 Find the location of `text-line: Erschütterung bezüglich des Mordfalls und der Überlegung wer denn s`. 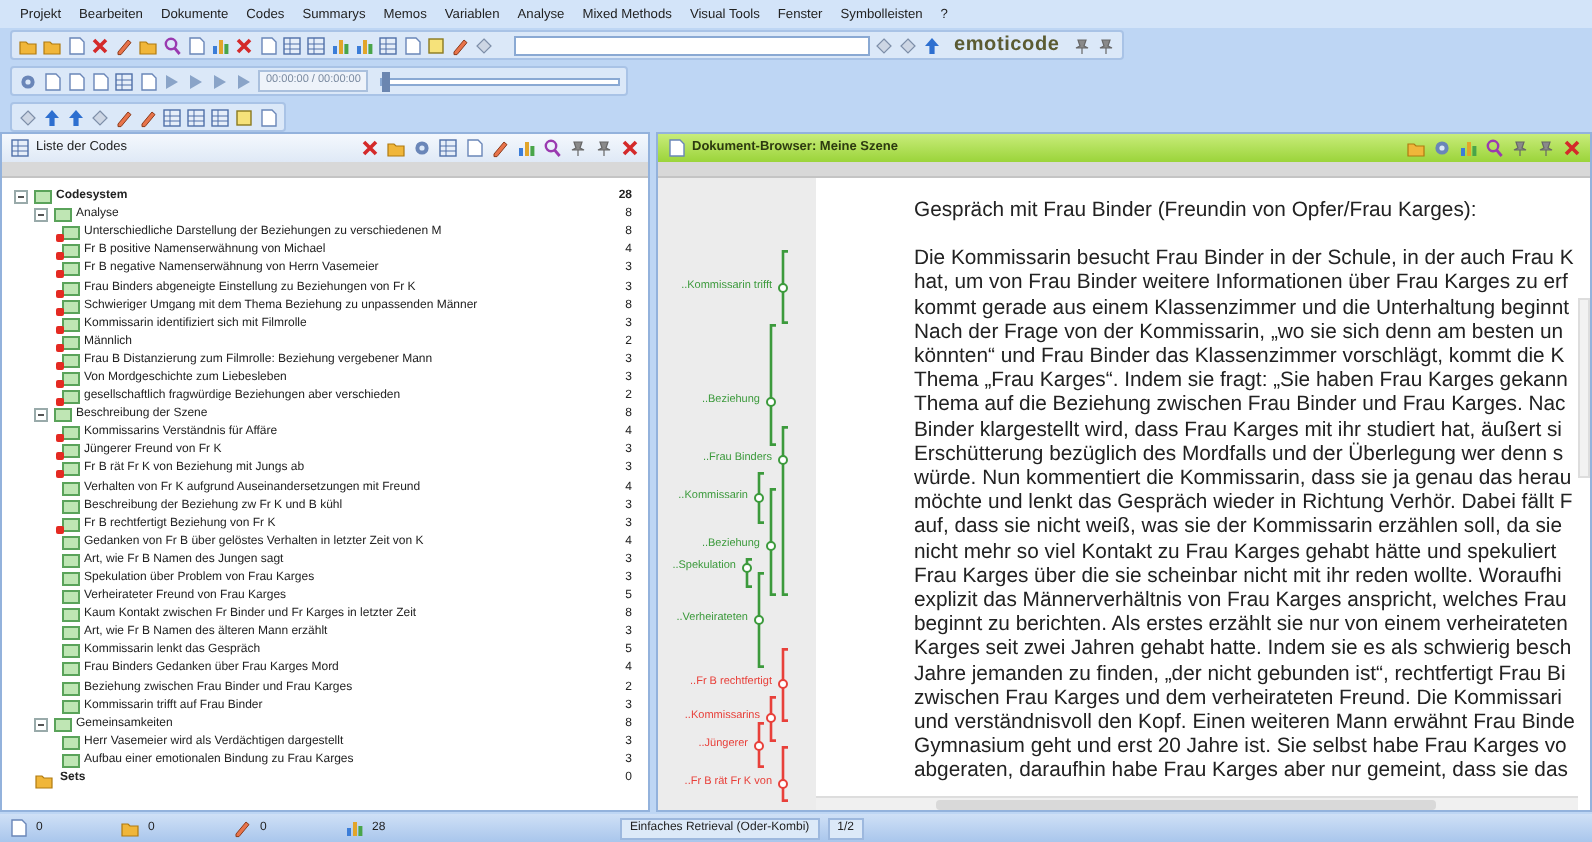

text-line: Erschütterung bezüglich des Mordfalls und der Überlegung wer denn s is located at coordinates (1240, 456).